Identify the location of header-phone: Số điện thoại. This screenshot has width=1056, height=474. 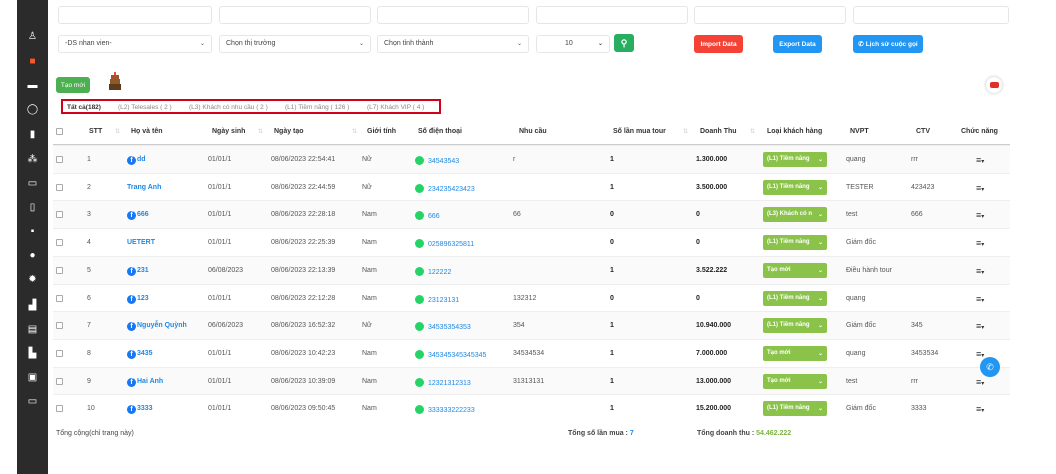
(440, 131).